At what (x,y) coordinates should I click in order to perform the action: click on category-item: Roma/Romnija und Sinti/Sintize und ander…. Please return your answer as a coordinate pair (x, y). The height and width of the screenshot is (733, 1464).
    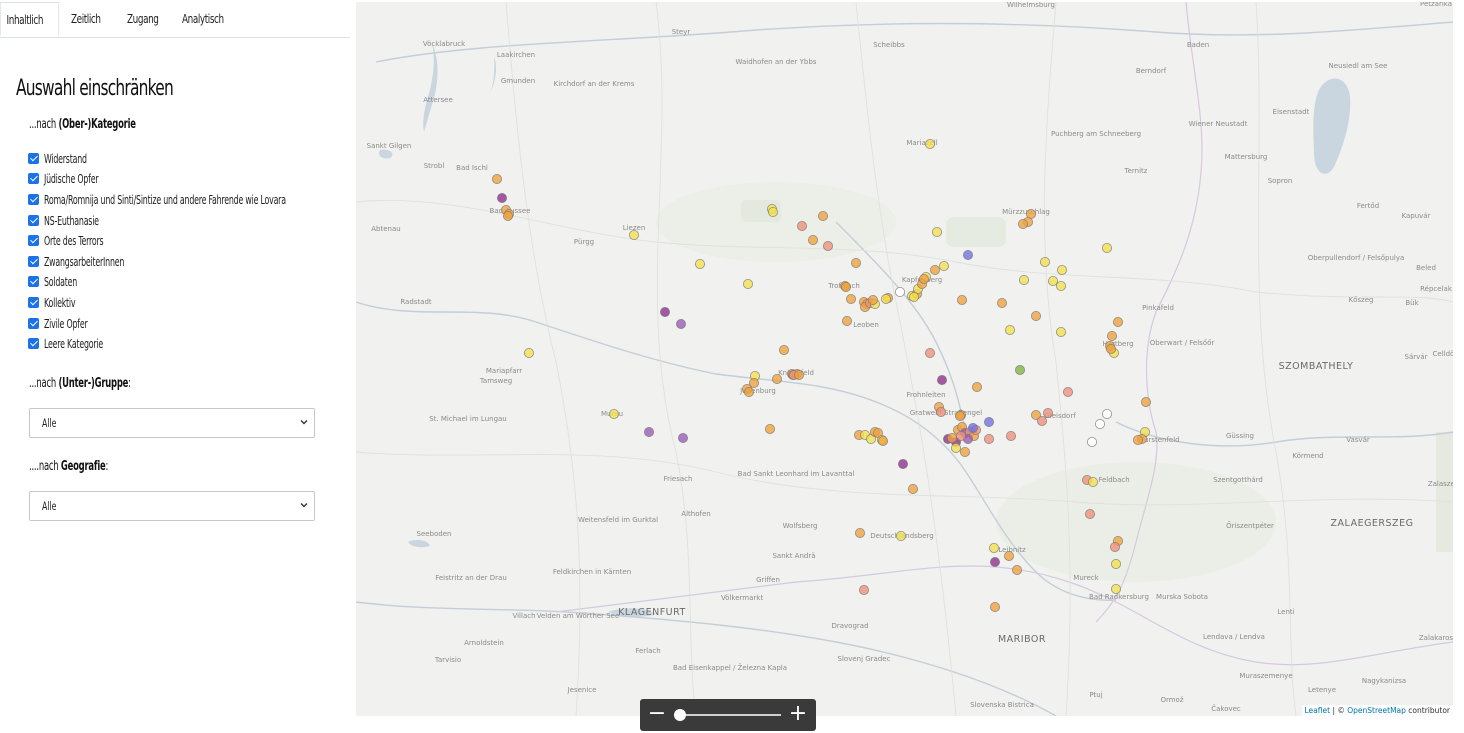
    Looking at the image, I should click on (208, 199).